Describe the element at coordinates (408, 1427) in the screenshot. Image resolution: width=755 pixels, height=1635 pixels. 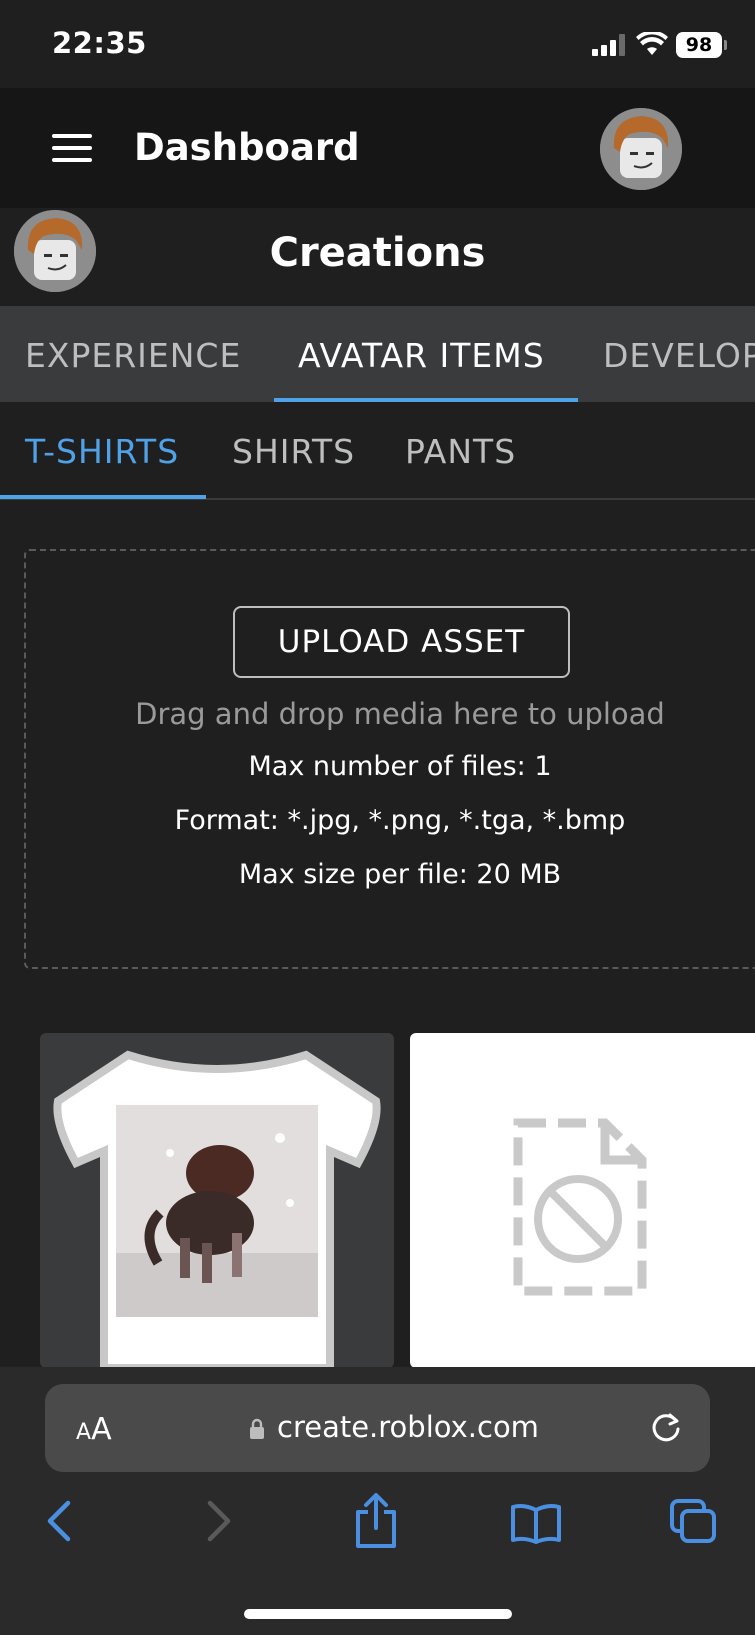
I see `url-text: create.roblox.com` at that location.